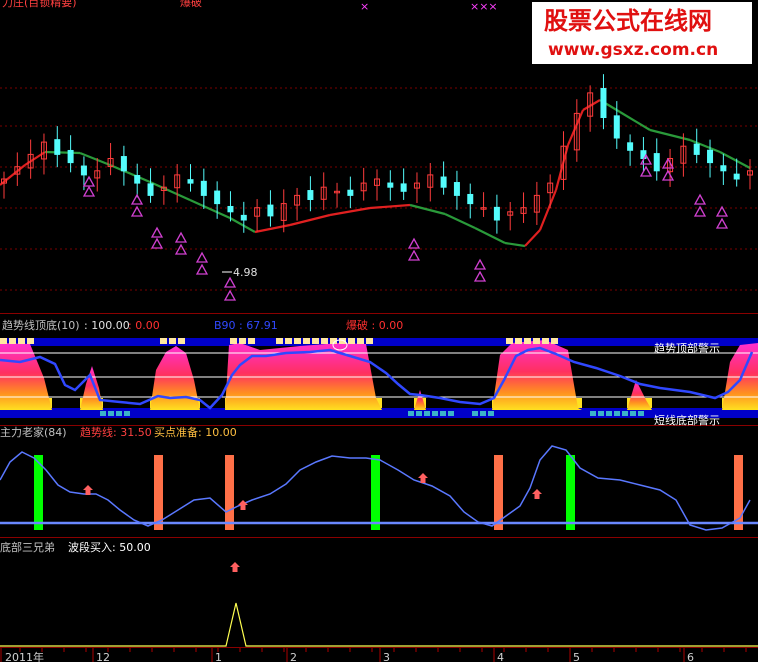 The height and width of the screenshot is (662, 758). What do you see at coordinates (109, 547) in the screenshot?
I see `panel3-series1: 波段买入: 50.00` at bounding box center [109, 547].